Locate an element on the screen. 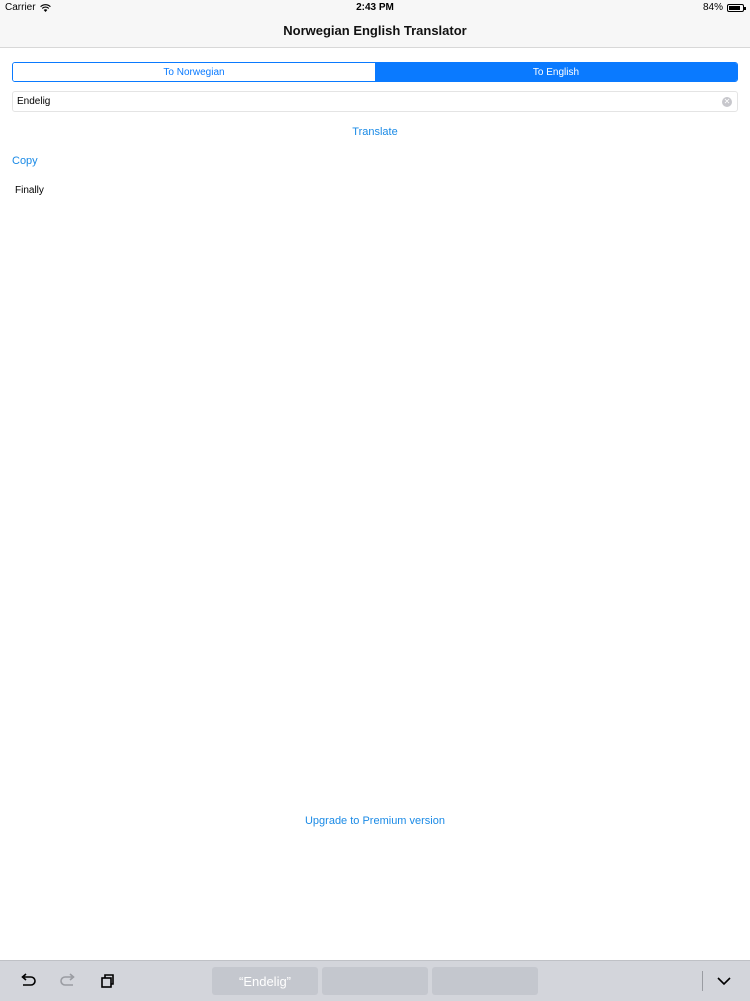 The image size is (750, 1001). paste-icon is located at coordinates (107, 981).